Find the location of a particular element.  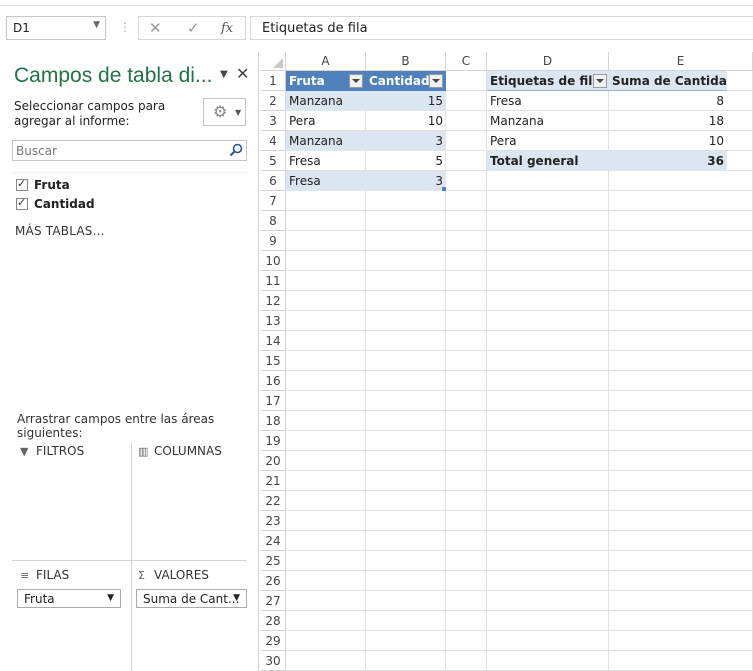

row-header: 15 is located at coordinates (273, 361).